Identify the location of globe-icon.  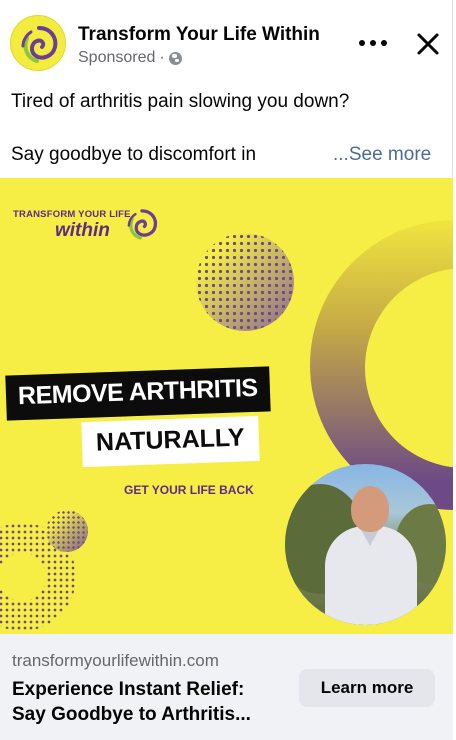
(175, 58).